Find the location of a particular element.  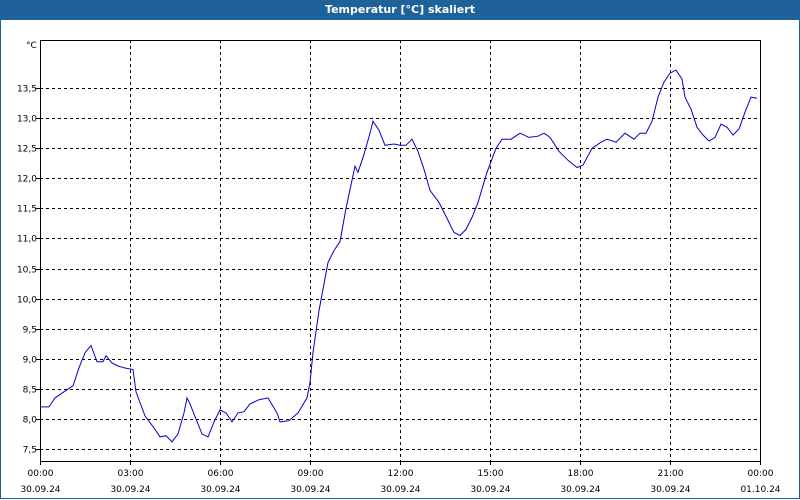

y-tick-label: 12,0 is located at coordinates (27, 180).